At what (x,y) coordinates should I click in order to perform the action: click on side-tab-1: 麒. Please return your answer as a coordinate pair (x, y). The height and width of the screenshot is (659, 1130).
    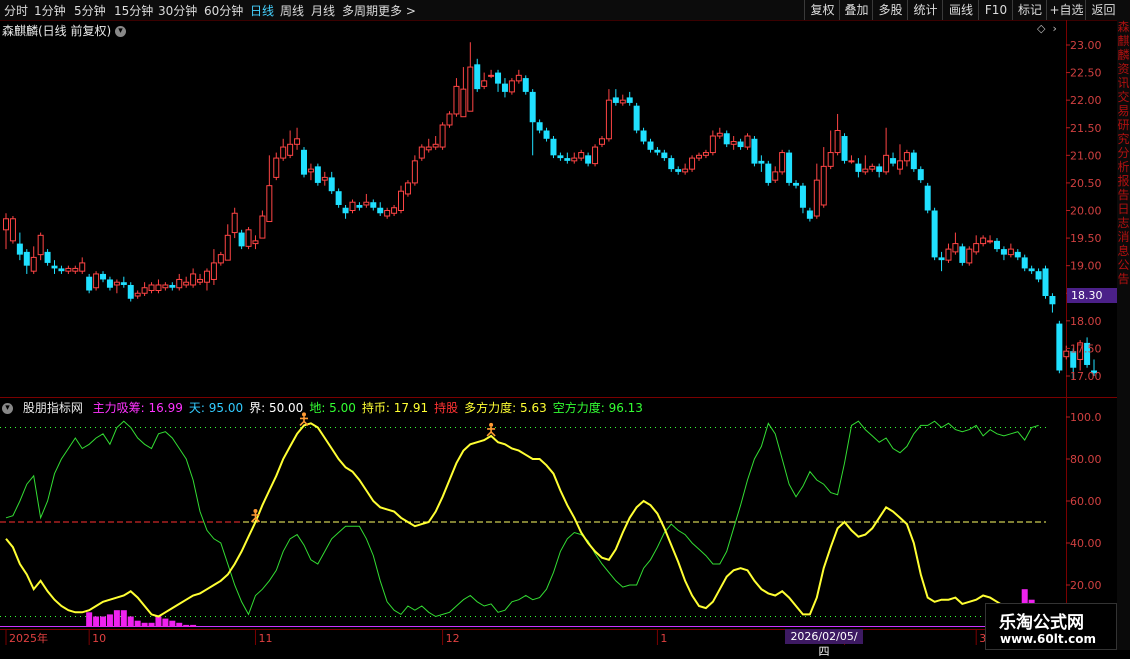
    Looking at the image, I should click on (1123, 41).